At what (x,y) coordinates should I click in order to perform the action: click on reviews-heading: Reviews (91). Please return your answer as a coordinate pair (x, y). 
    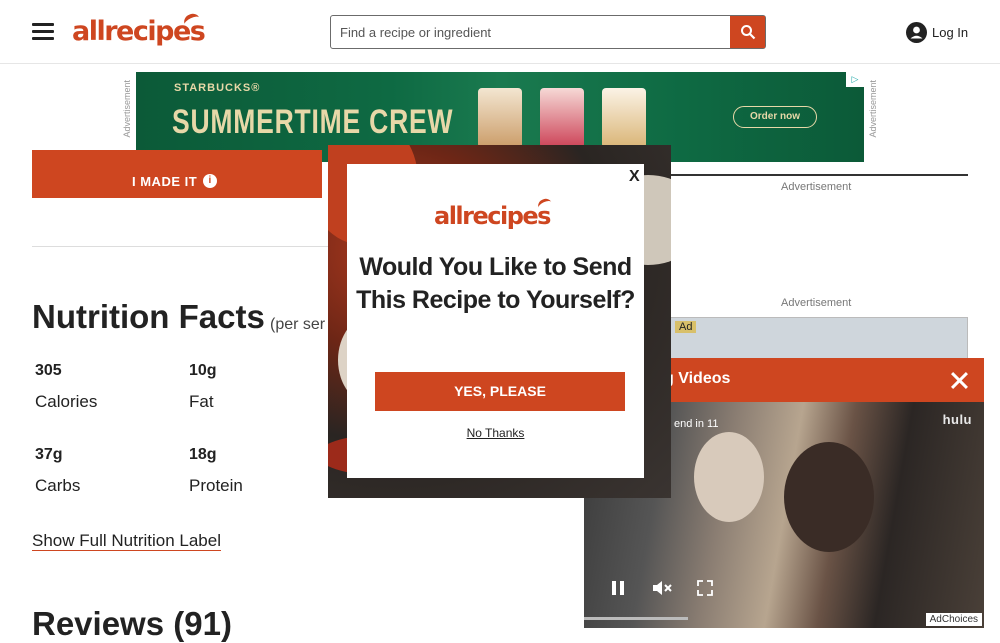
    Looking at the image, I should click on (132, 623).